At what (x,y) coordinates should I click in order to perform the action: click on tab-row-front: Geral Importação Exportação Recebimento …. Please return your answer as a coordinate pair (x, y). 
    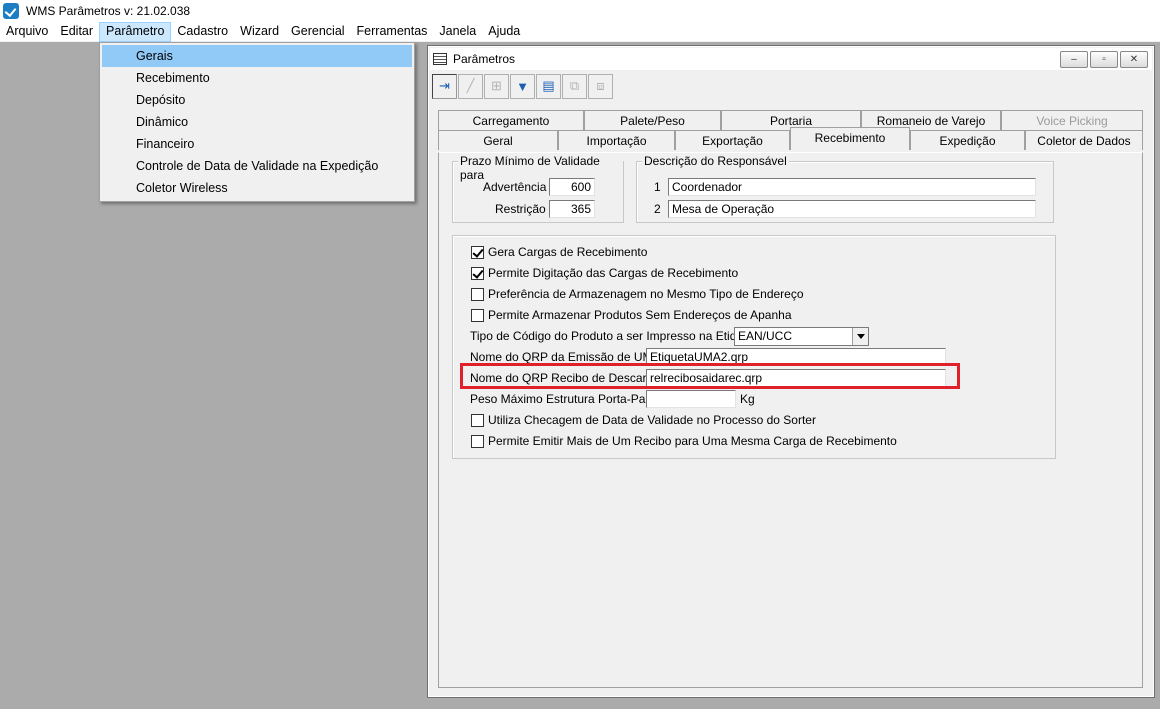
    Looking at the image, I should click on (790, 138).